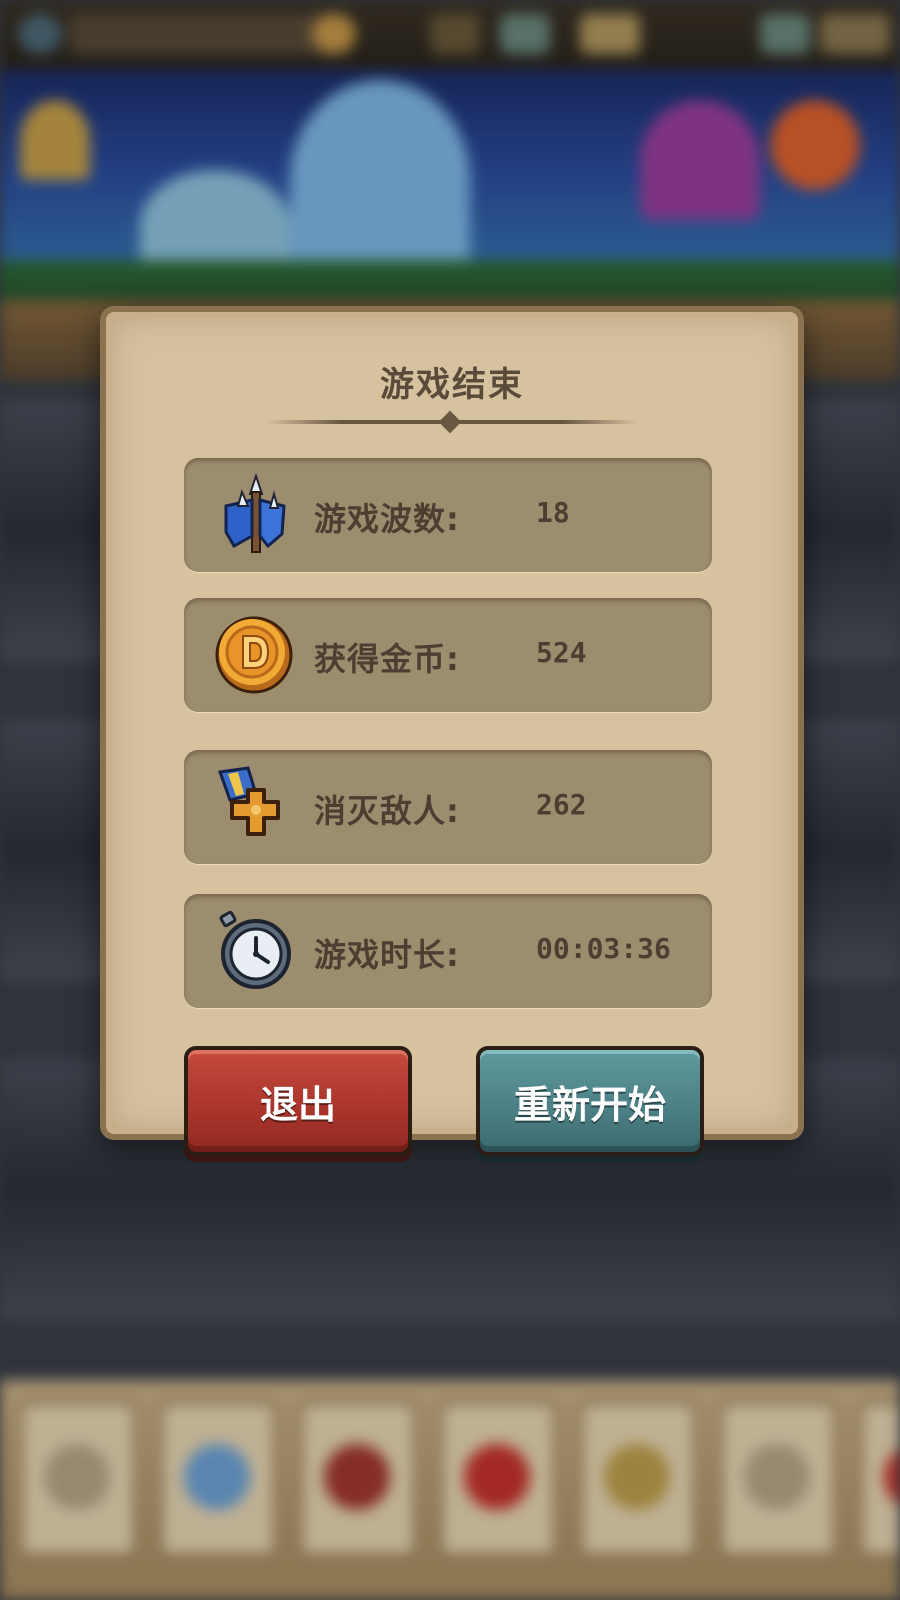  I want to click on stat-row-gold: 获得金币: 524, so click(448, 655).